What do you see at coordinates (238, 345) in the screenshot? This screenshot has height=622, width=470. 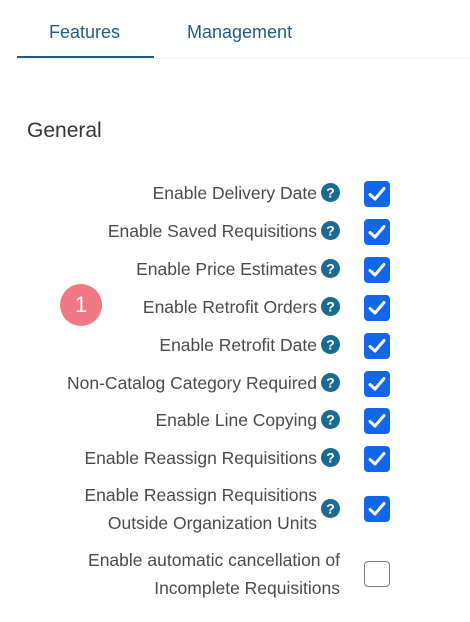 I see `setting-label: Enable Retrofit Date` at bounding box center [238, 345].